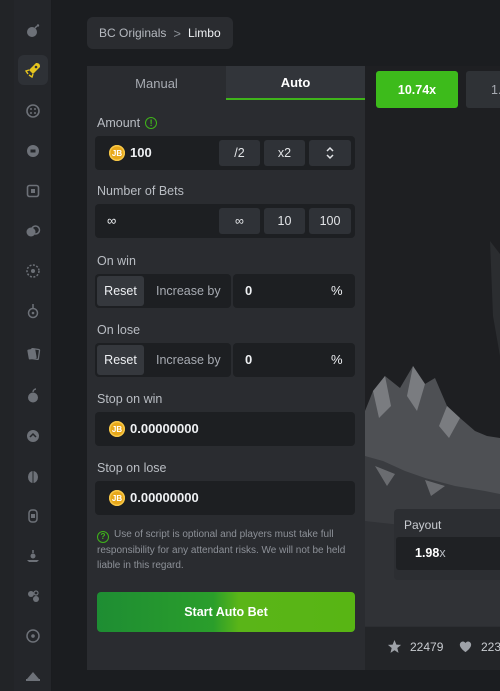  Describe the element at coordinates (33, 476) in the screenshot. I see `egg-icon` at that location.